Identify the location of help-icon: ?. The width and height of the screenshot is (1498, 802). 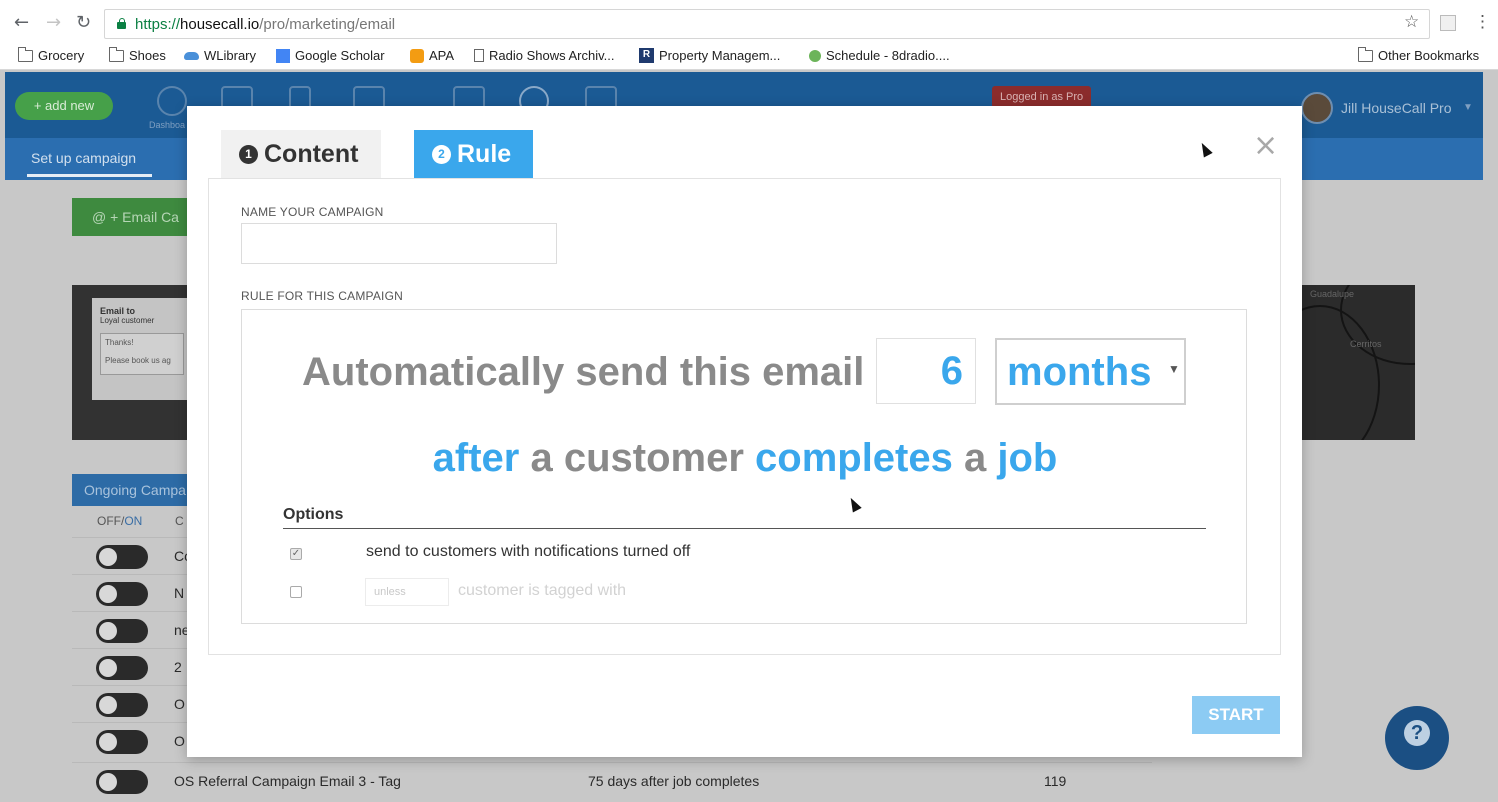
(1417, 733).